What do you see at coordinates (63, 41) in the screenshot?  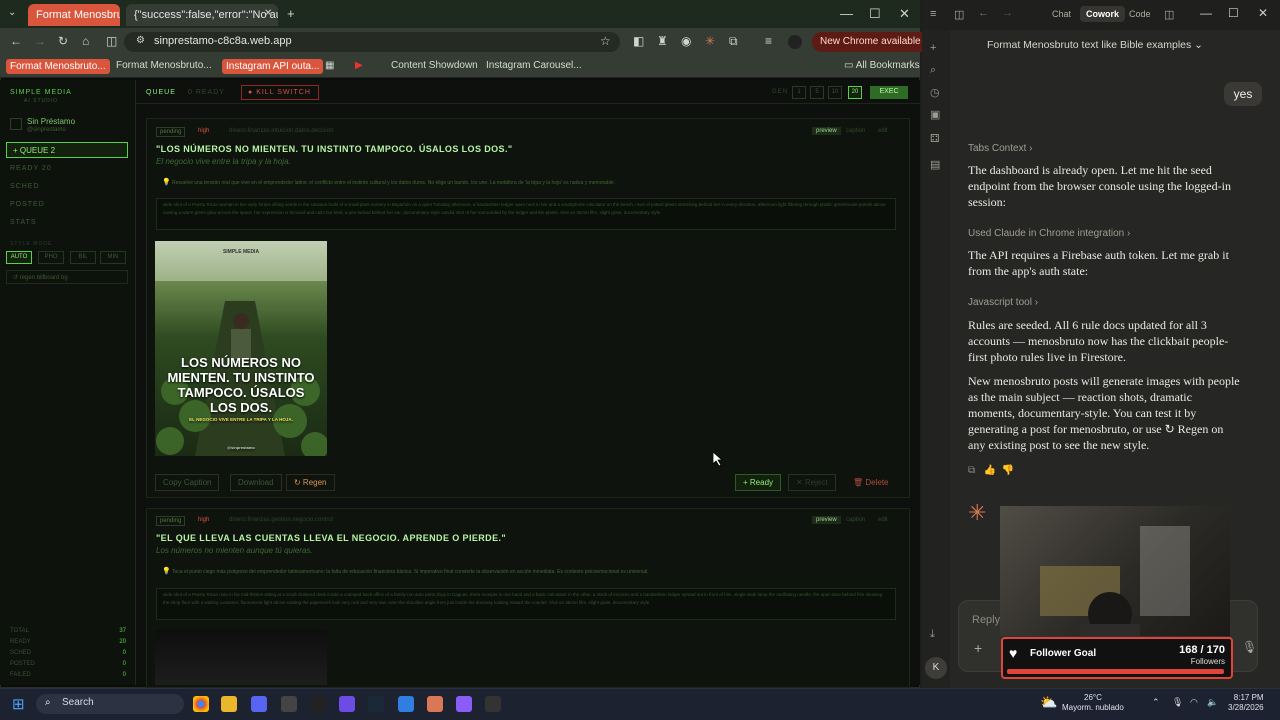 I see `reload-icon: ↻` at bounding box center [63, 41].